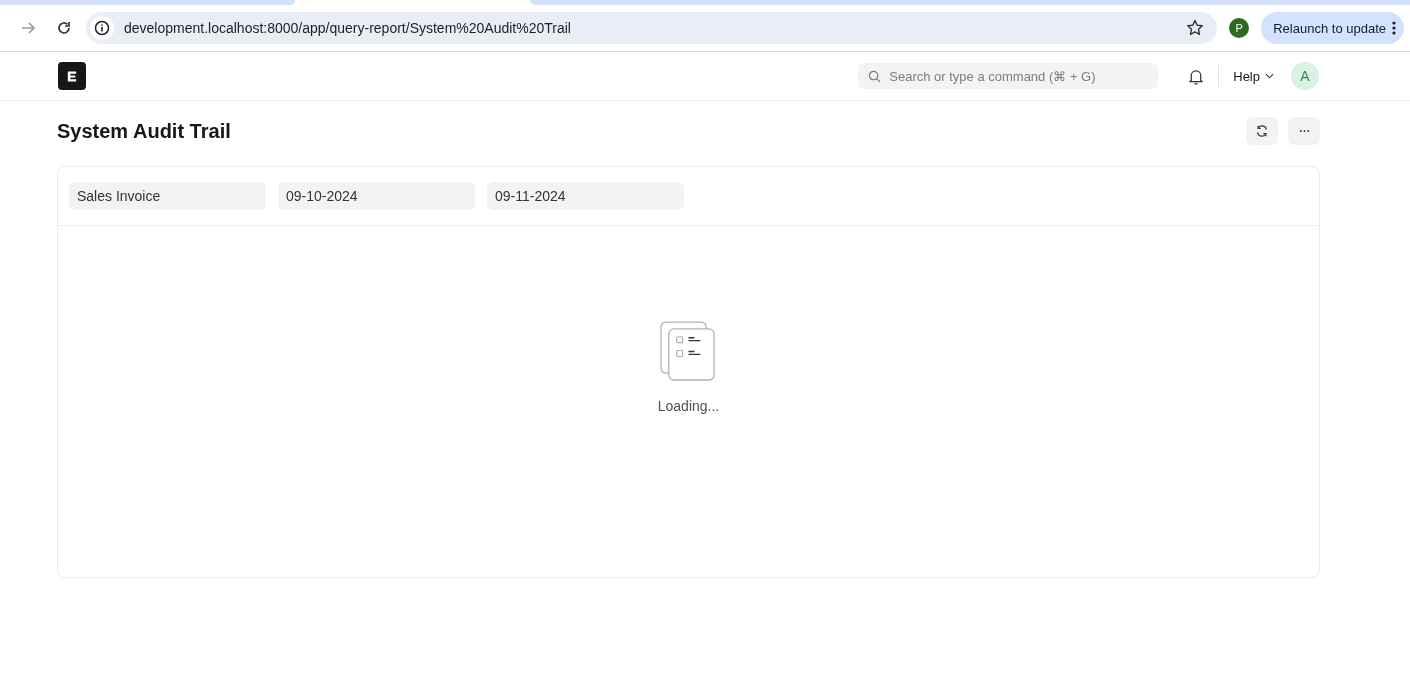  I want to click on user-avatar: A, so click(1305, 76).